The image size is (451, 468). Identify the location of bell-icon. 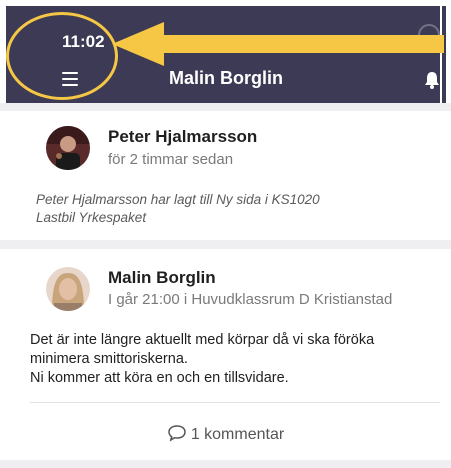
(432, 80).